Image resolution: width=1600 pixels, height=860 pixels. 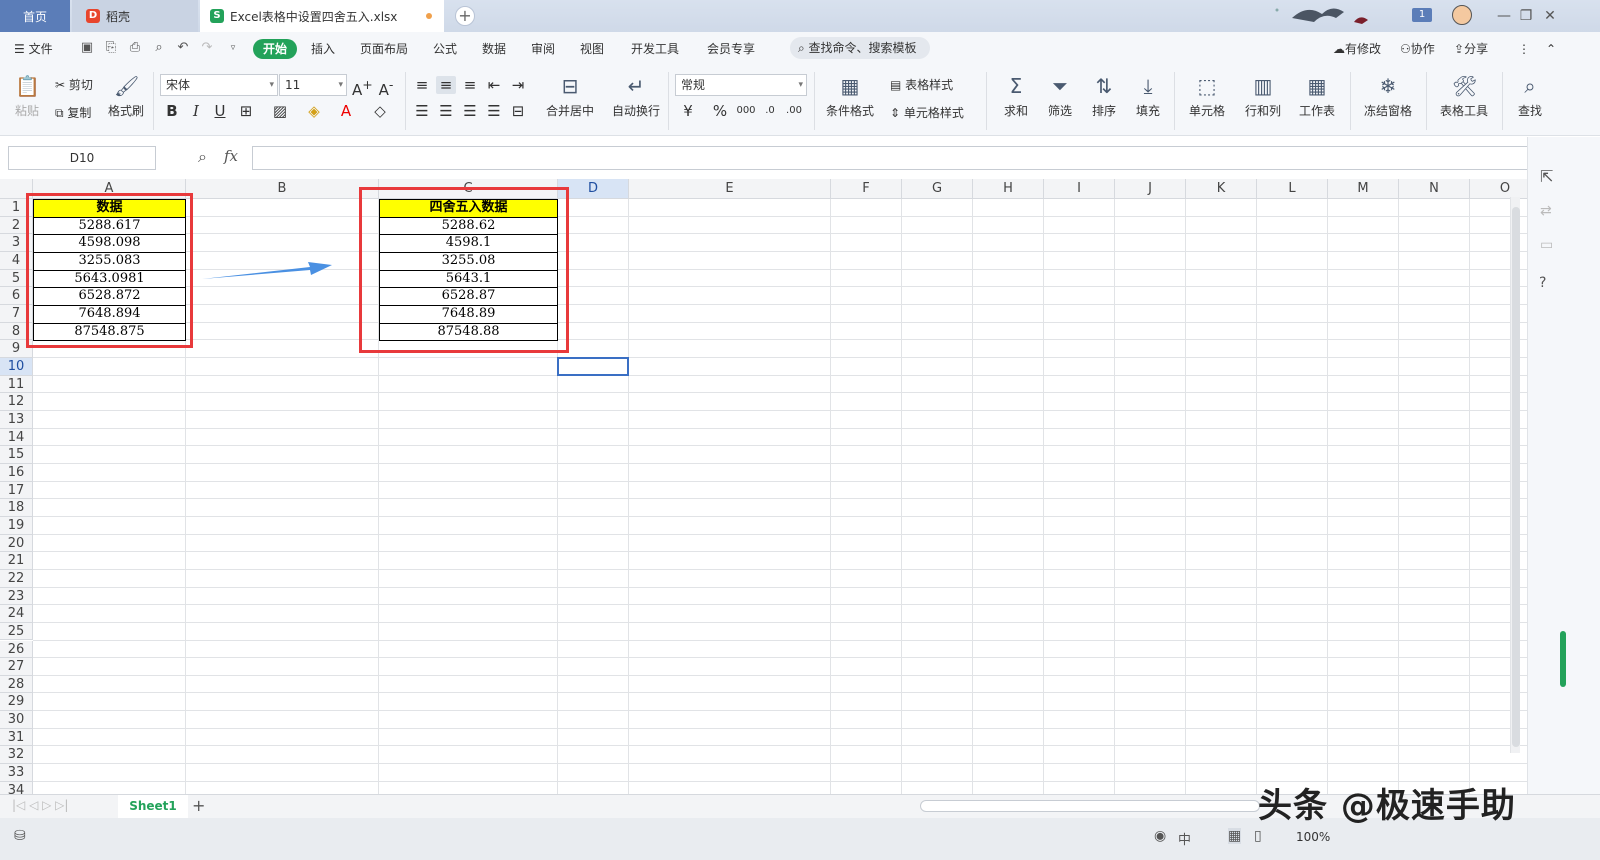 What do you see at coordinates (1008, 189) in the screenshot?
I see `column-header-h: H` at bounding box center [1008, 189].